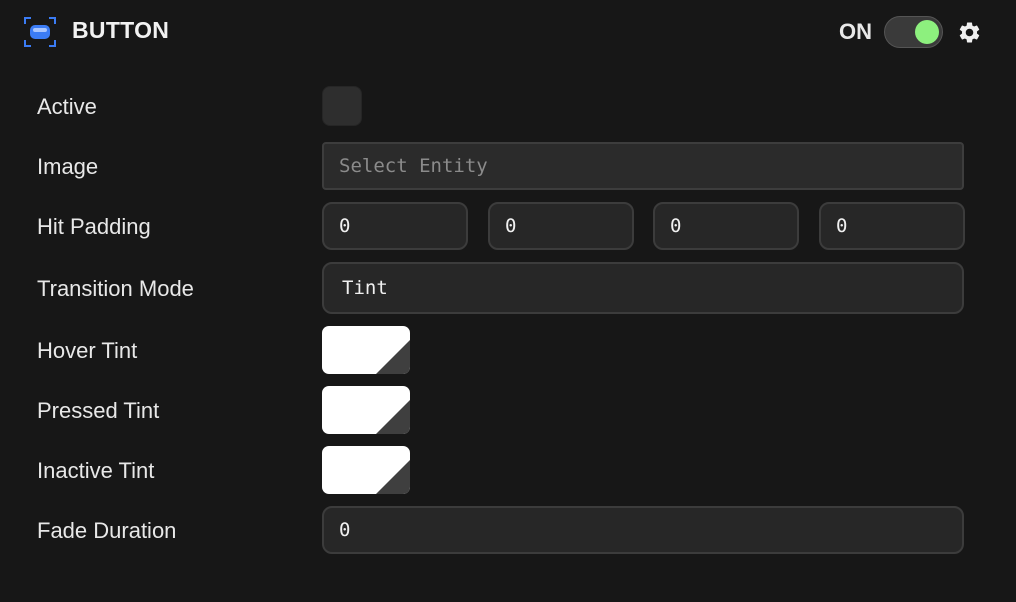 The height and width of the screenshot is (602, 1016). What do you see at coordinates (67, 106) in the screenshot?
I see `active-label: Active` at bounding box center [67, 106].